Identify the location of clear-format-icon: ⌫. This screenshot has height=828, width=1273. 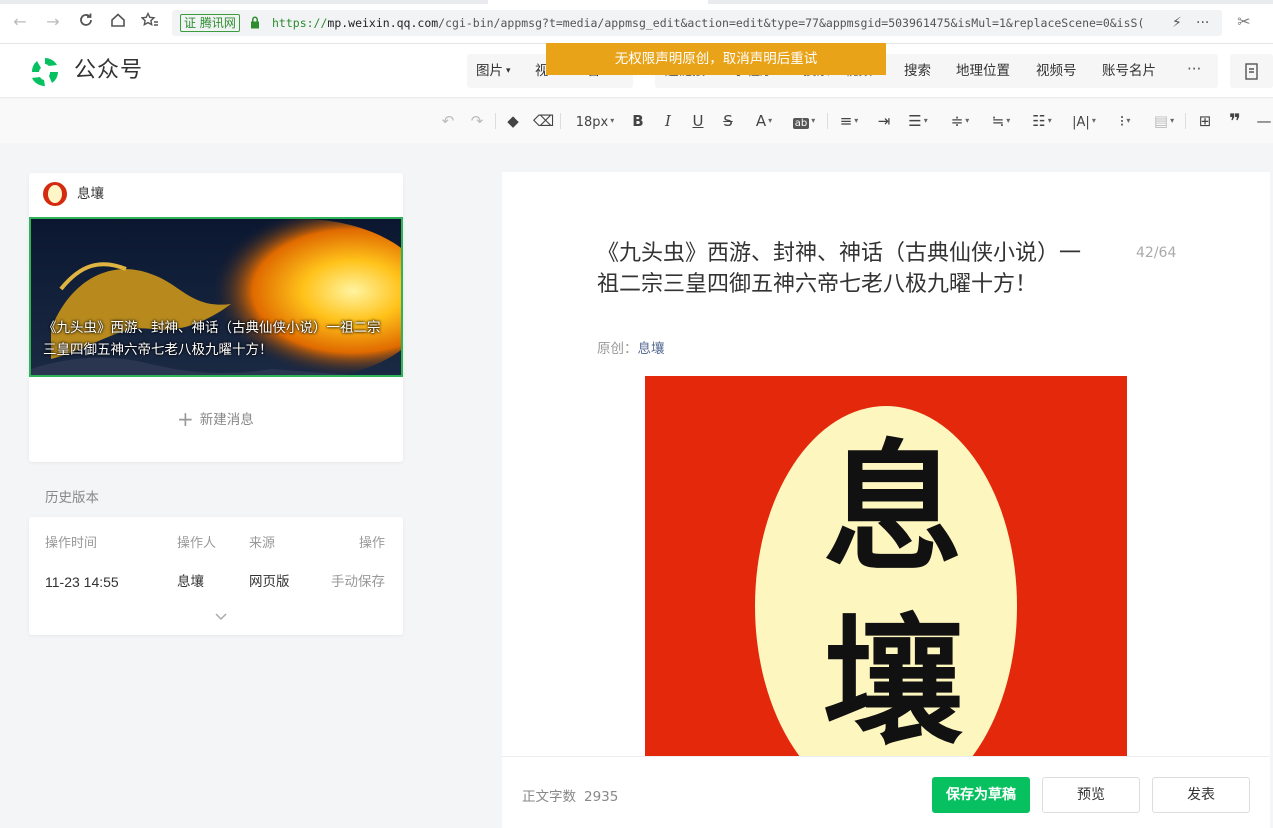
(543, 121).